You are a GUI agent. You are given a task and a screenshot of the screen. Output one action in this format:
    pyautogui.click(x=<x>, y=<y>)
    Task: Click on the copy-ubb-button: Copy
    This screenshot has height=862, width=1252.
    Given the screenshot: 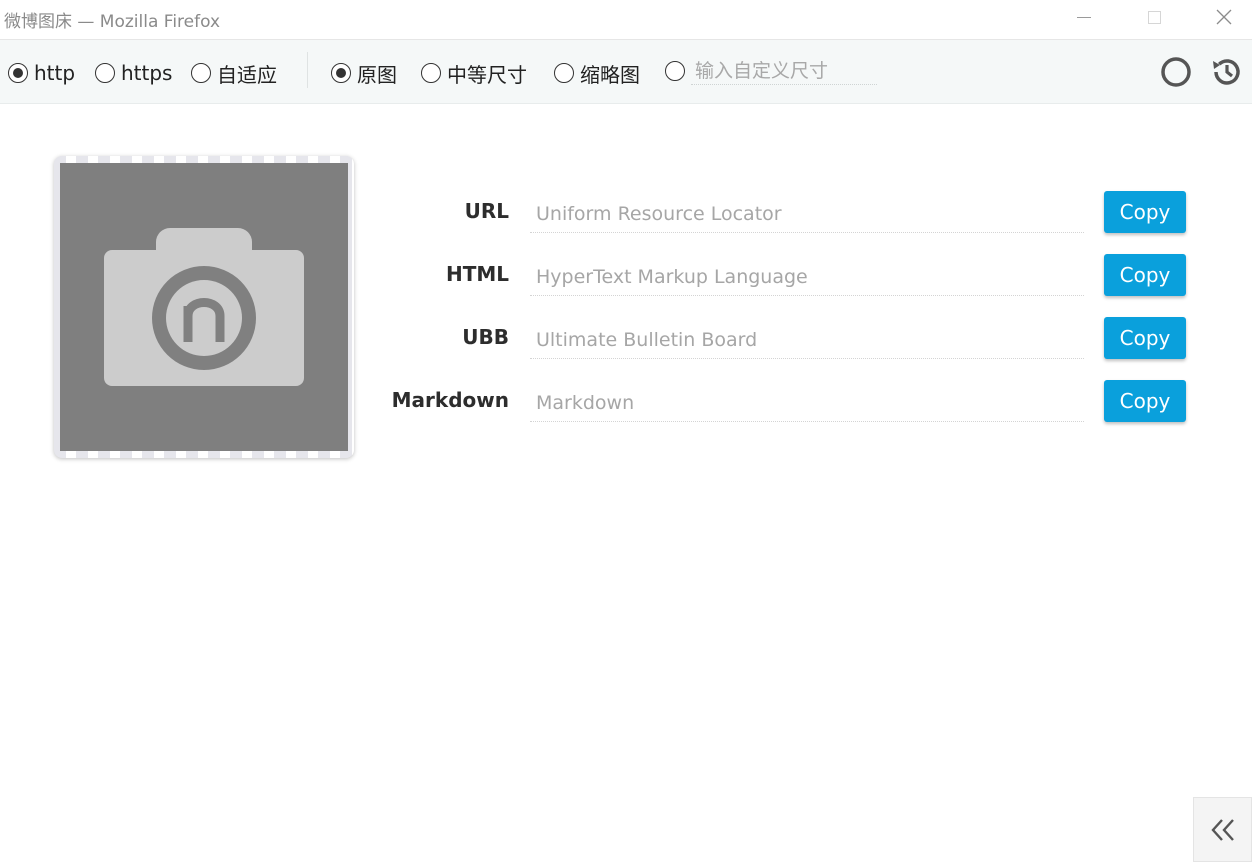 What is the action you would take?
    pyautogui.click(x=1145, y=338)
    